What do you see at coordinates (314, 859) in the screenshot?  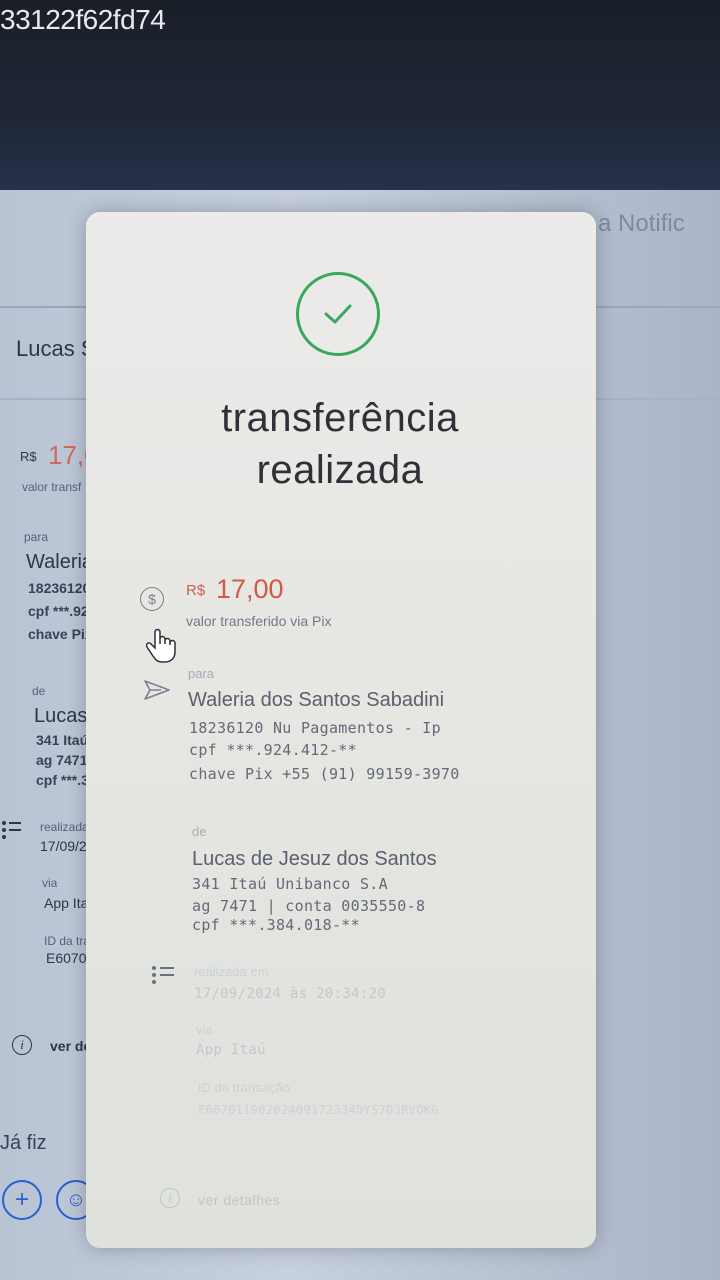 I see `from-name: Lucas de Jesuz dos Santos` at bounding box center [314, 859].